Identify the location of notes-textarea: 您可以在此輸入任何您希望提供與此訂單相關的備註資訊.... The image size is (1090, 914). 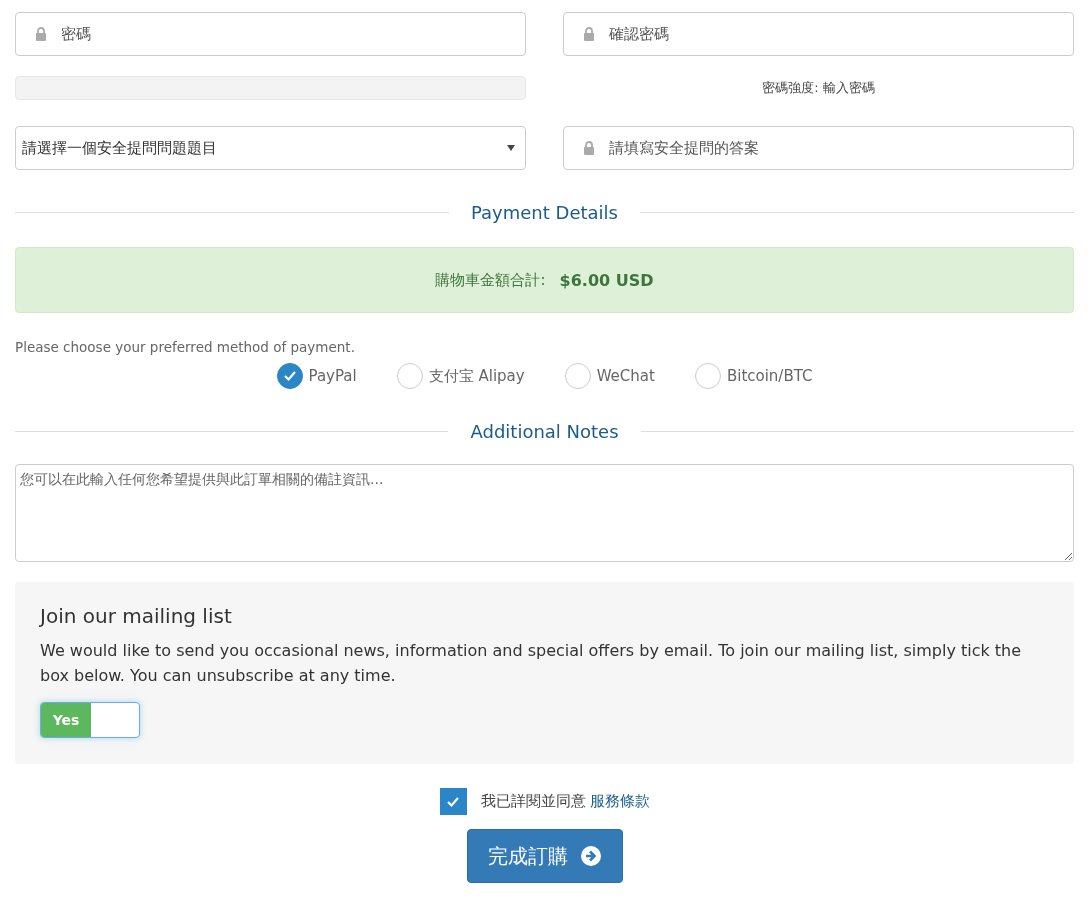
(544, 513).